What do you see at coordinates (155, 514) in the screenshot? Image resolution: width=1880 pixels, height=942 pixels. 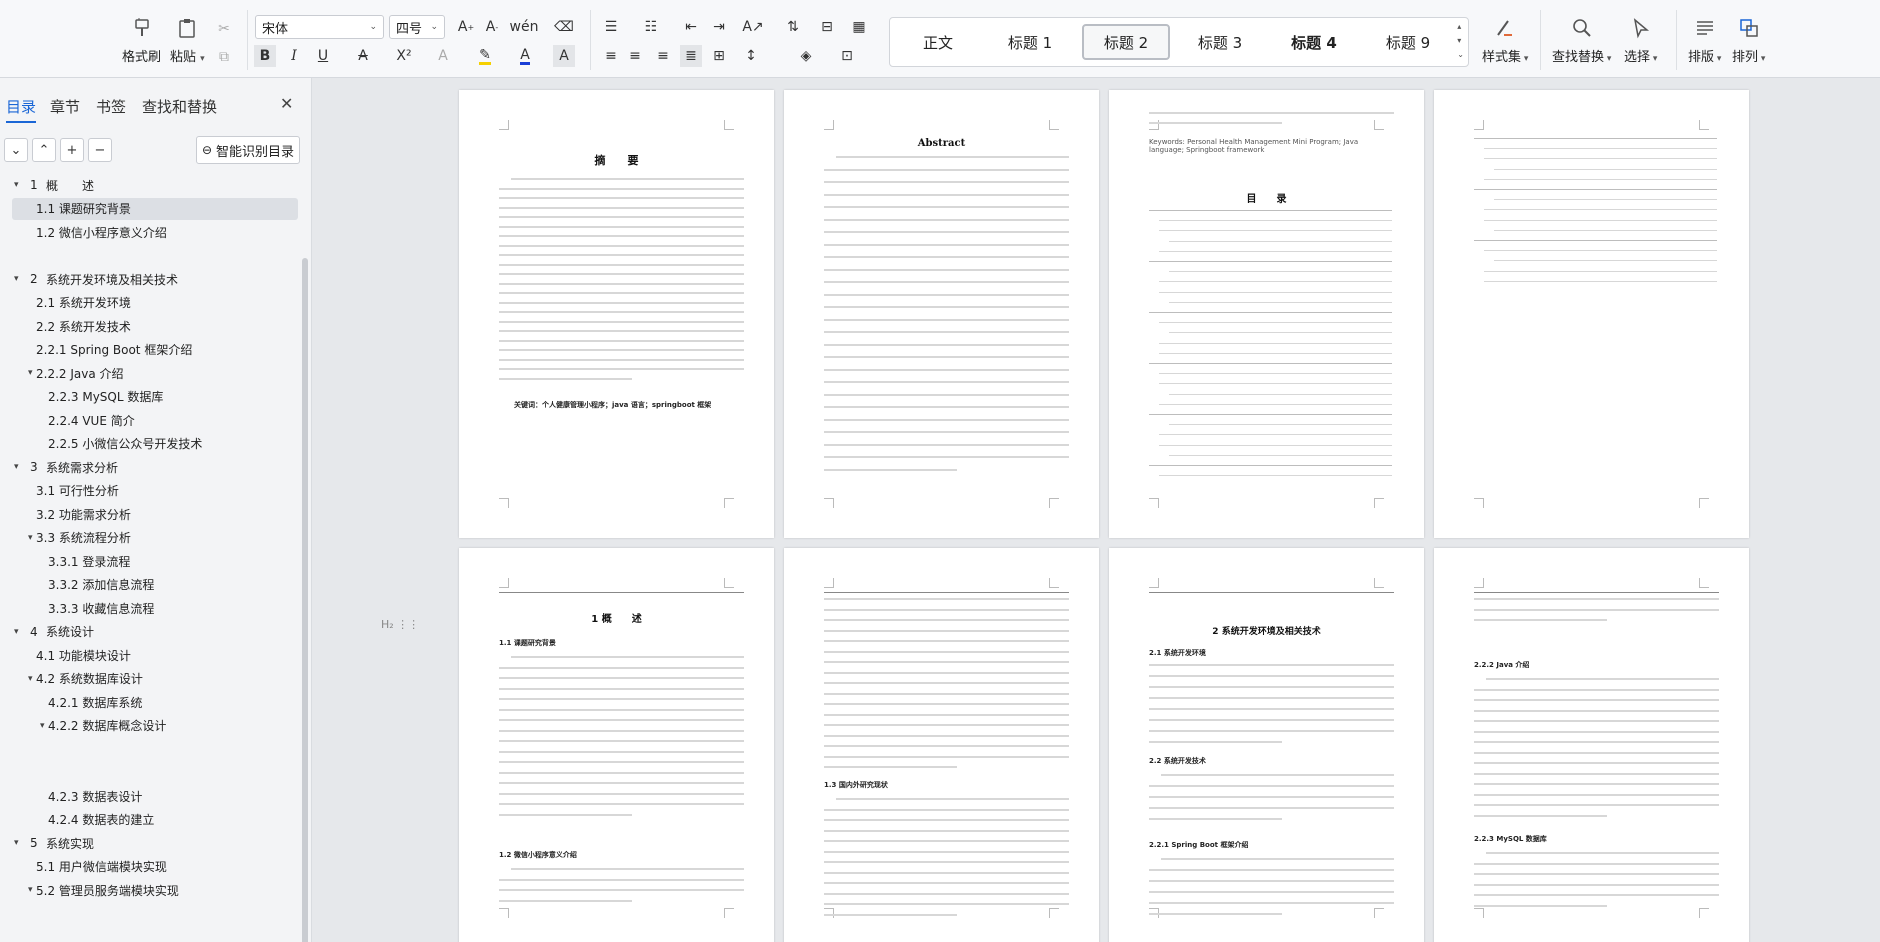 I see `toc-item: 3.2 功能需求分析` at bounding box center [155, 514].